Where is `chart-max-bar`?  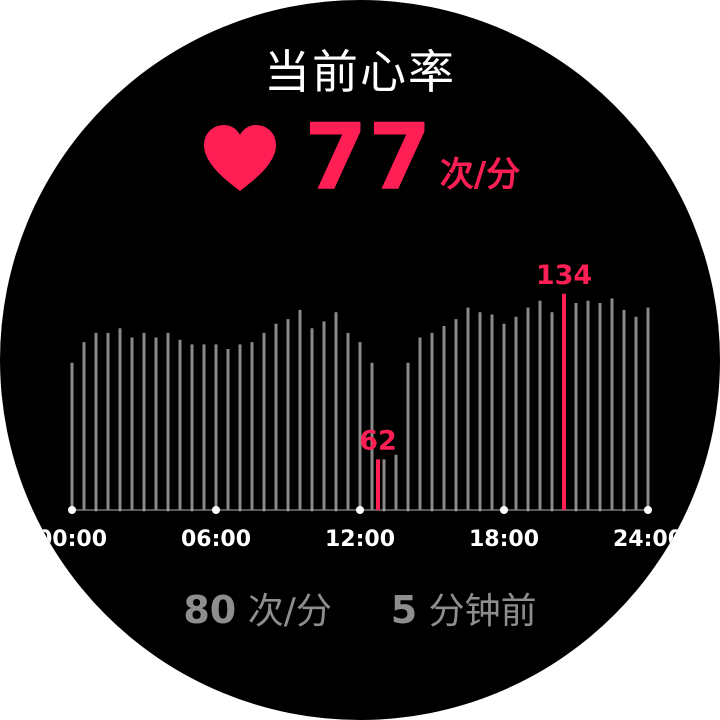
chart-max-bar is located at coordinates (564, 401).